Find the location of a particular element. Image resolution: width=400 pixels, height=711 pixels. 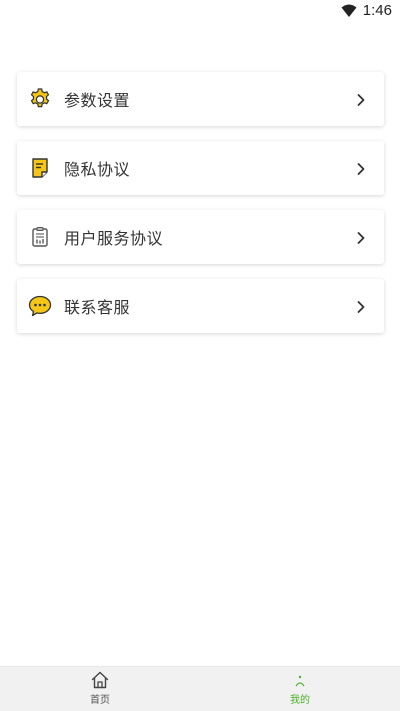

menu-item-user-service-agreement: 用户服务协议 is located at coordinates (200, 237).